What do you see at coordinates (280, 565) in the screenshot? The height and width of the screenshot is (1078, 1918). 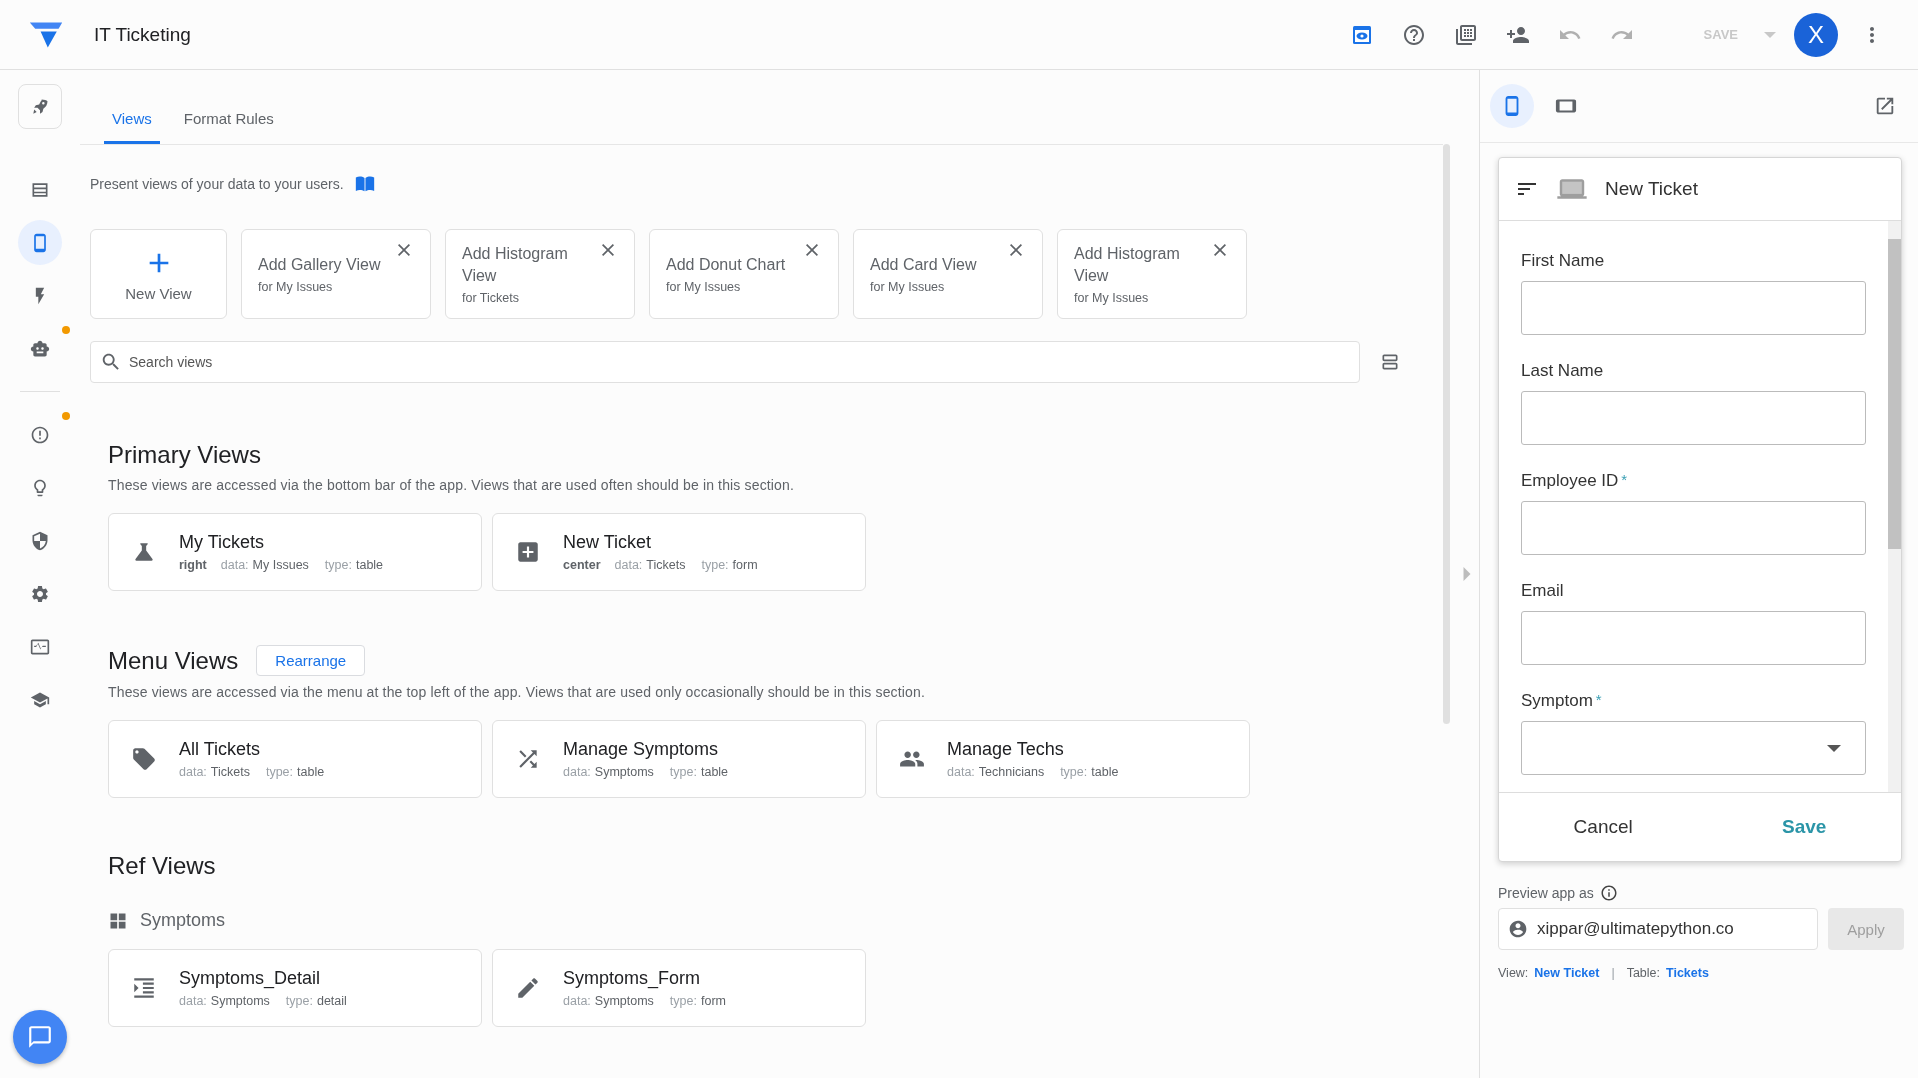 I see `data-value: My Issues` at bounding box center [280, 565].